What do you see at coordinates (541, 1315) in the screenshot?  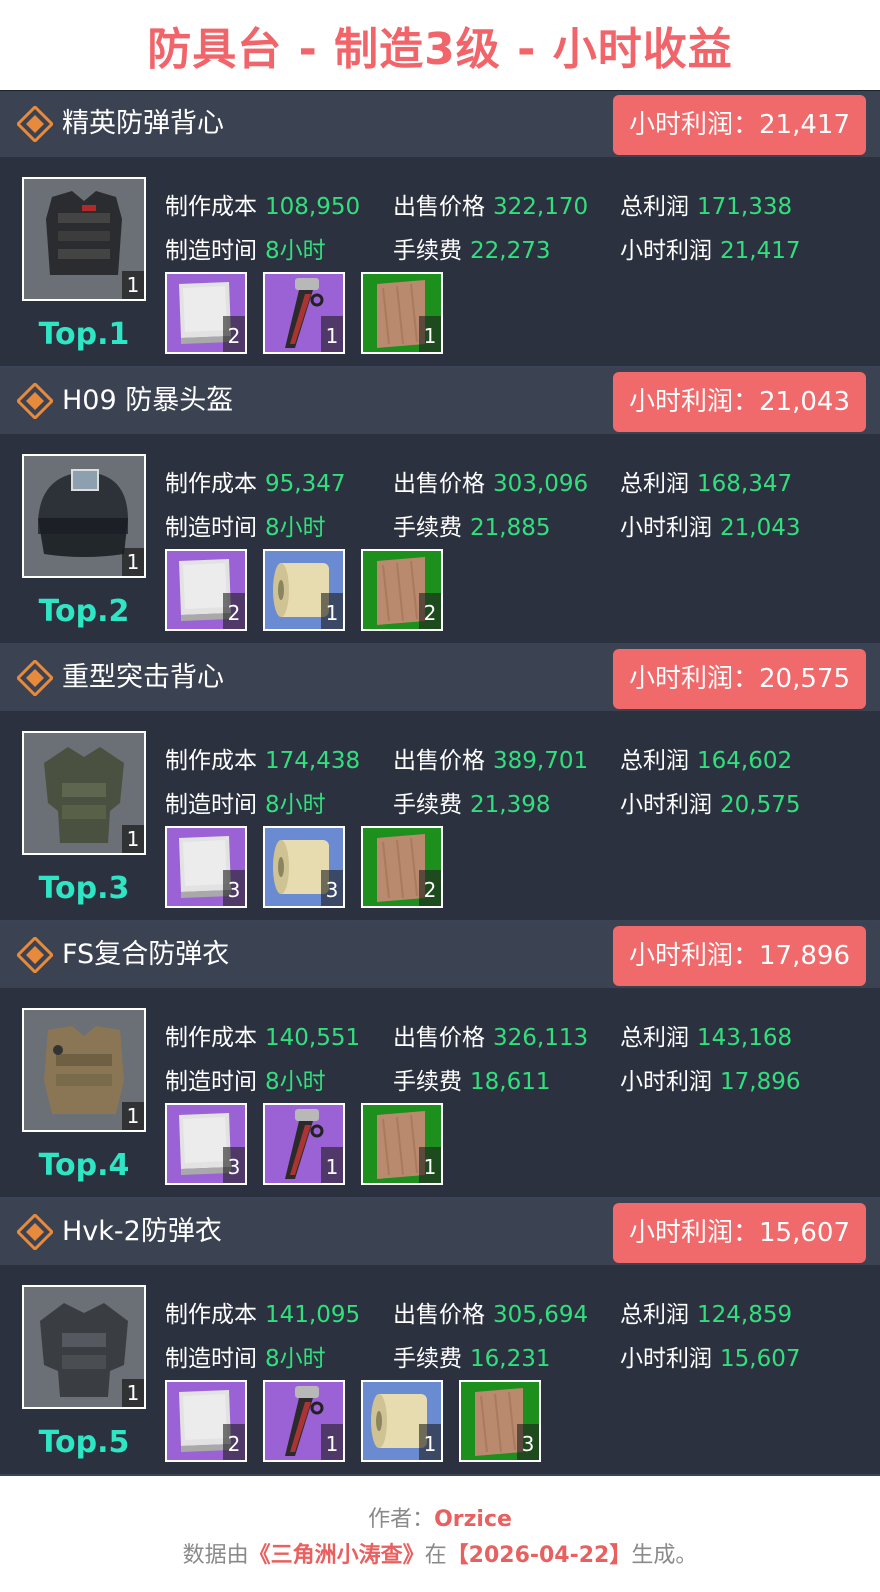 I see `stat-value: 305,694` at bounding box center [541, 1315].